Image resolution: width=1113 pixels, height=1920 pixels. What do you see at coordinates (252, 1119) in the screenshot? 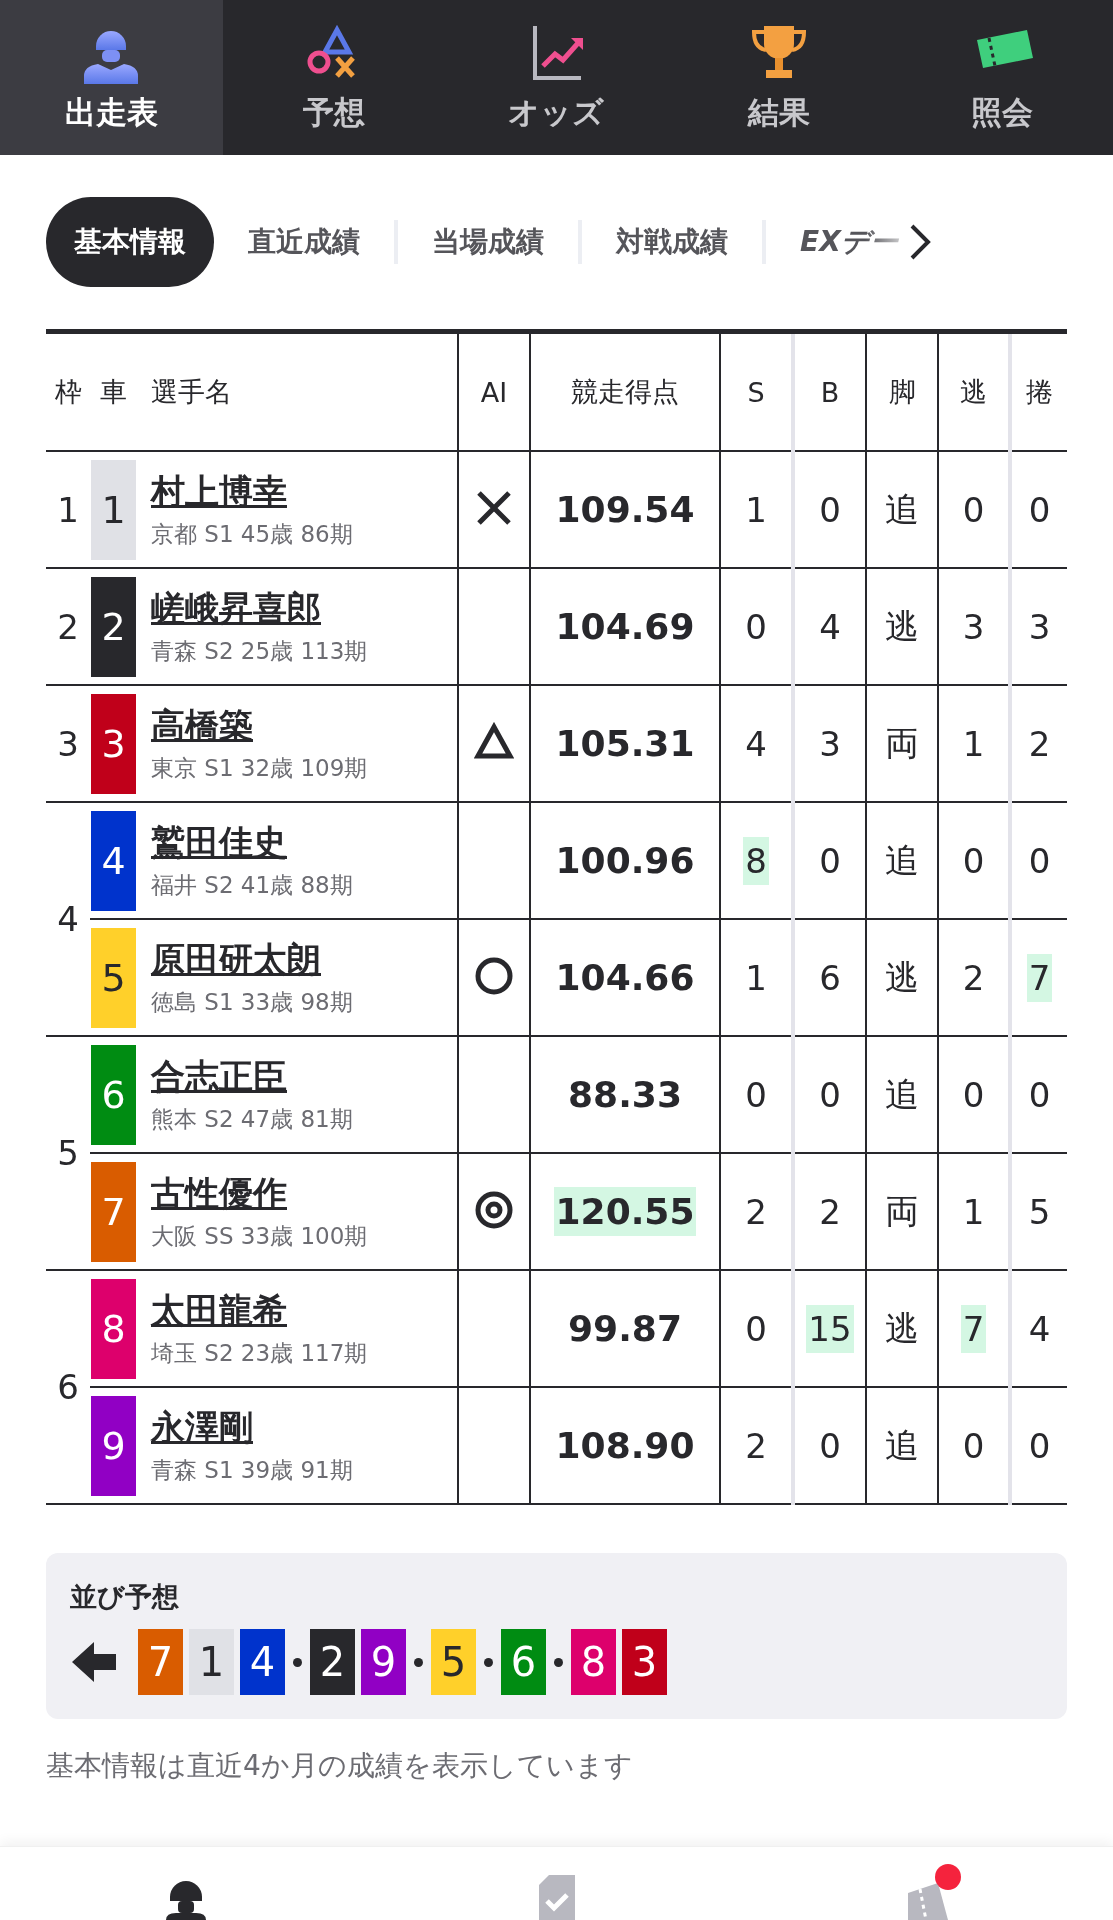
I see `rider-info: 熊本 S2 47歳 81期` at bounding box center [252, 1119].